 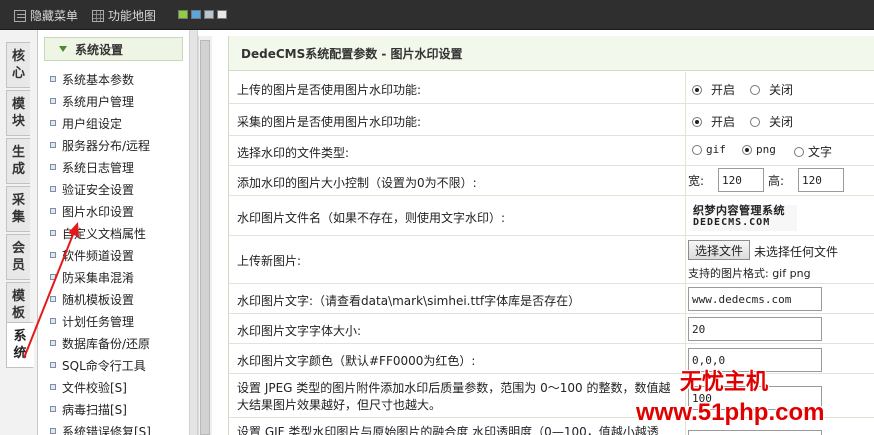 What do you see at coordinates (741, 180) in the screenshot?
I see `width-input: 120` at bounding box center [741, 180].